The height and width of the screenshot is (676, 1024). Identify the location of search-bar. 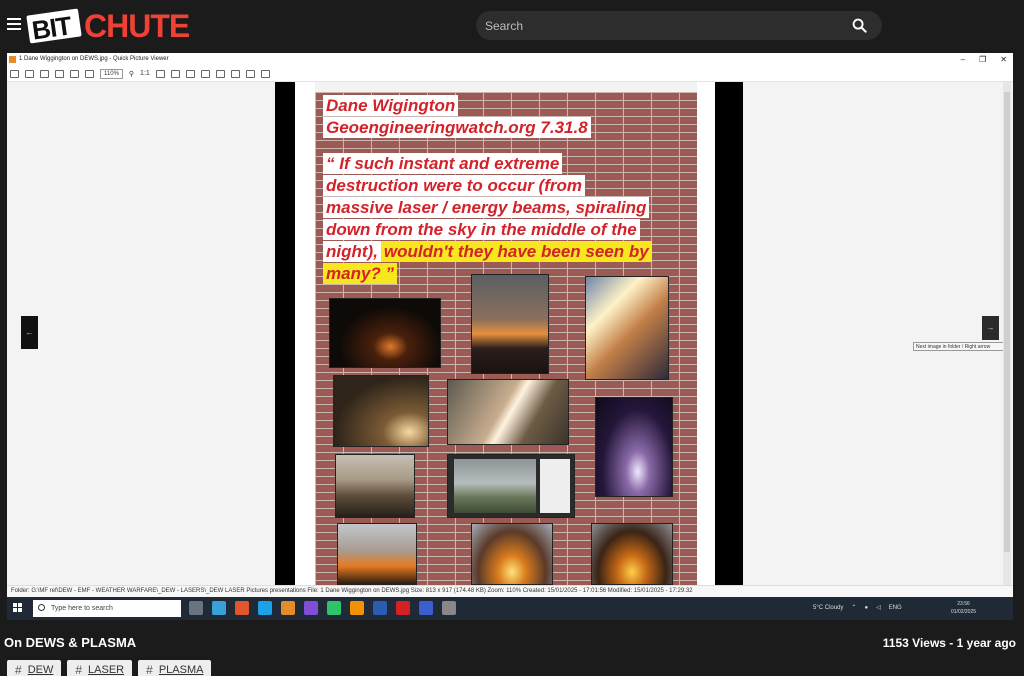
(679, 25).